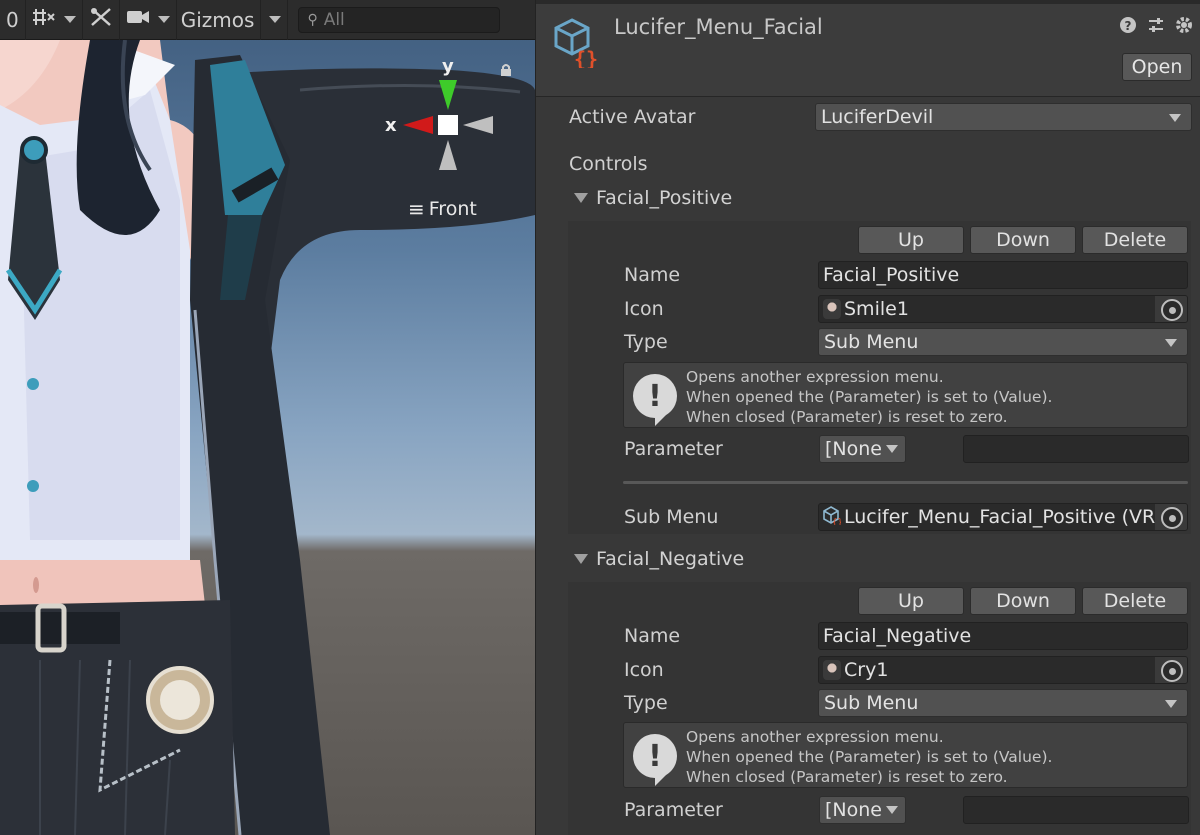 The width and height of the screenshot is (1200, 835). I want to click on camera-button, so click(148, 20).